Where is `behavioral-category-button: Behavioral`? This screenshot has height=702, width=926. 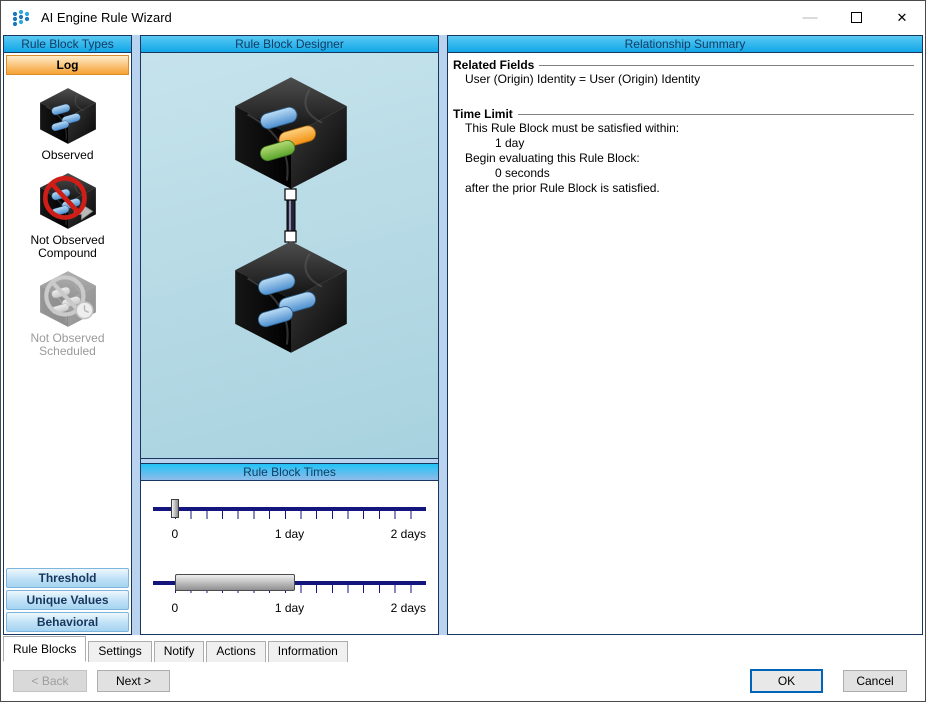
behavioral-category-button: Behavioral is located at coordinates (67, 622).